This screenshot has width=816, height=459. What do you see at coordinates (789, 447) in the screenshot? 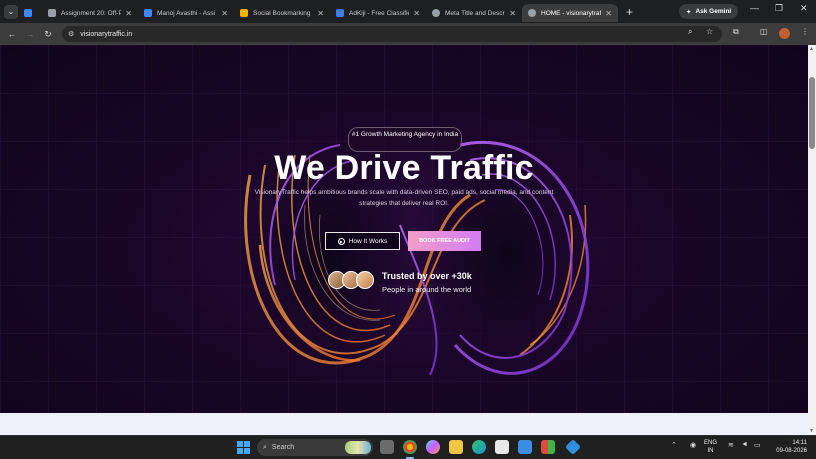
I see `system-clock: 14:11 09-08-2026` at bounding box center [789, 447].